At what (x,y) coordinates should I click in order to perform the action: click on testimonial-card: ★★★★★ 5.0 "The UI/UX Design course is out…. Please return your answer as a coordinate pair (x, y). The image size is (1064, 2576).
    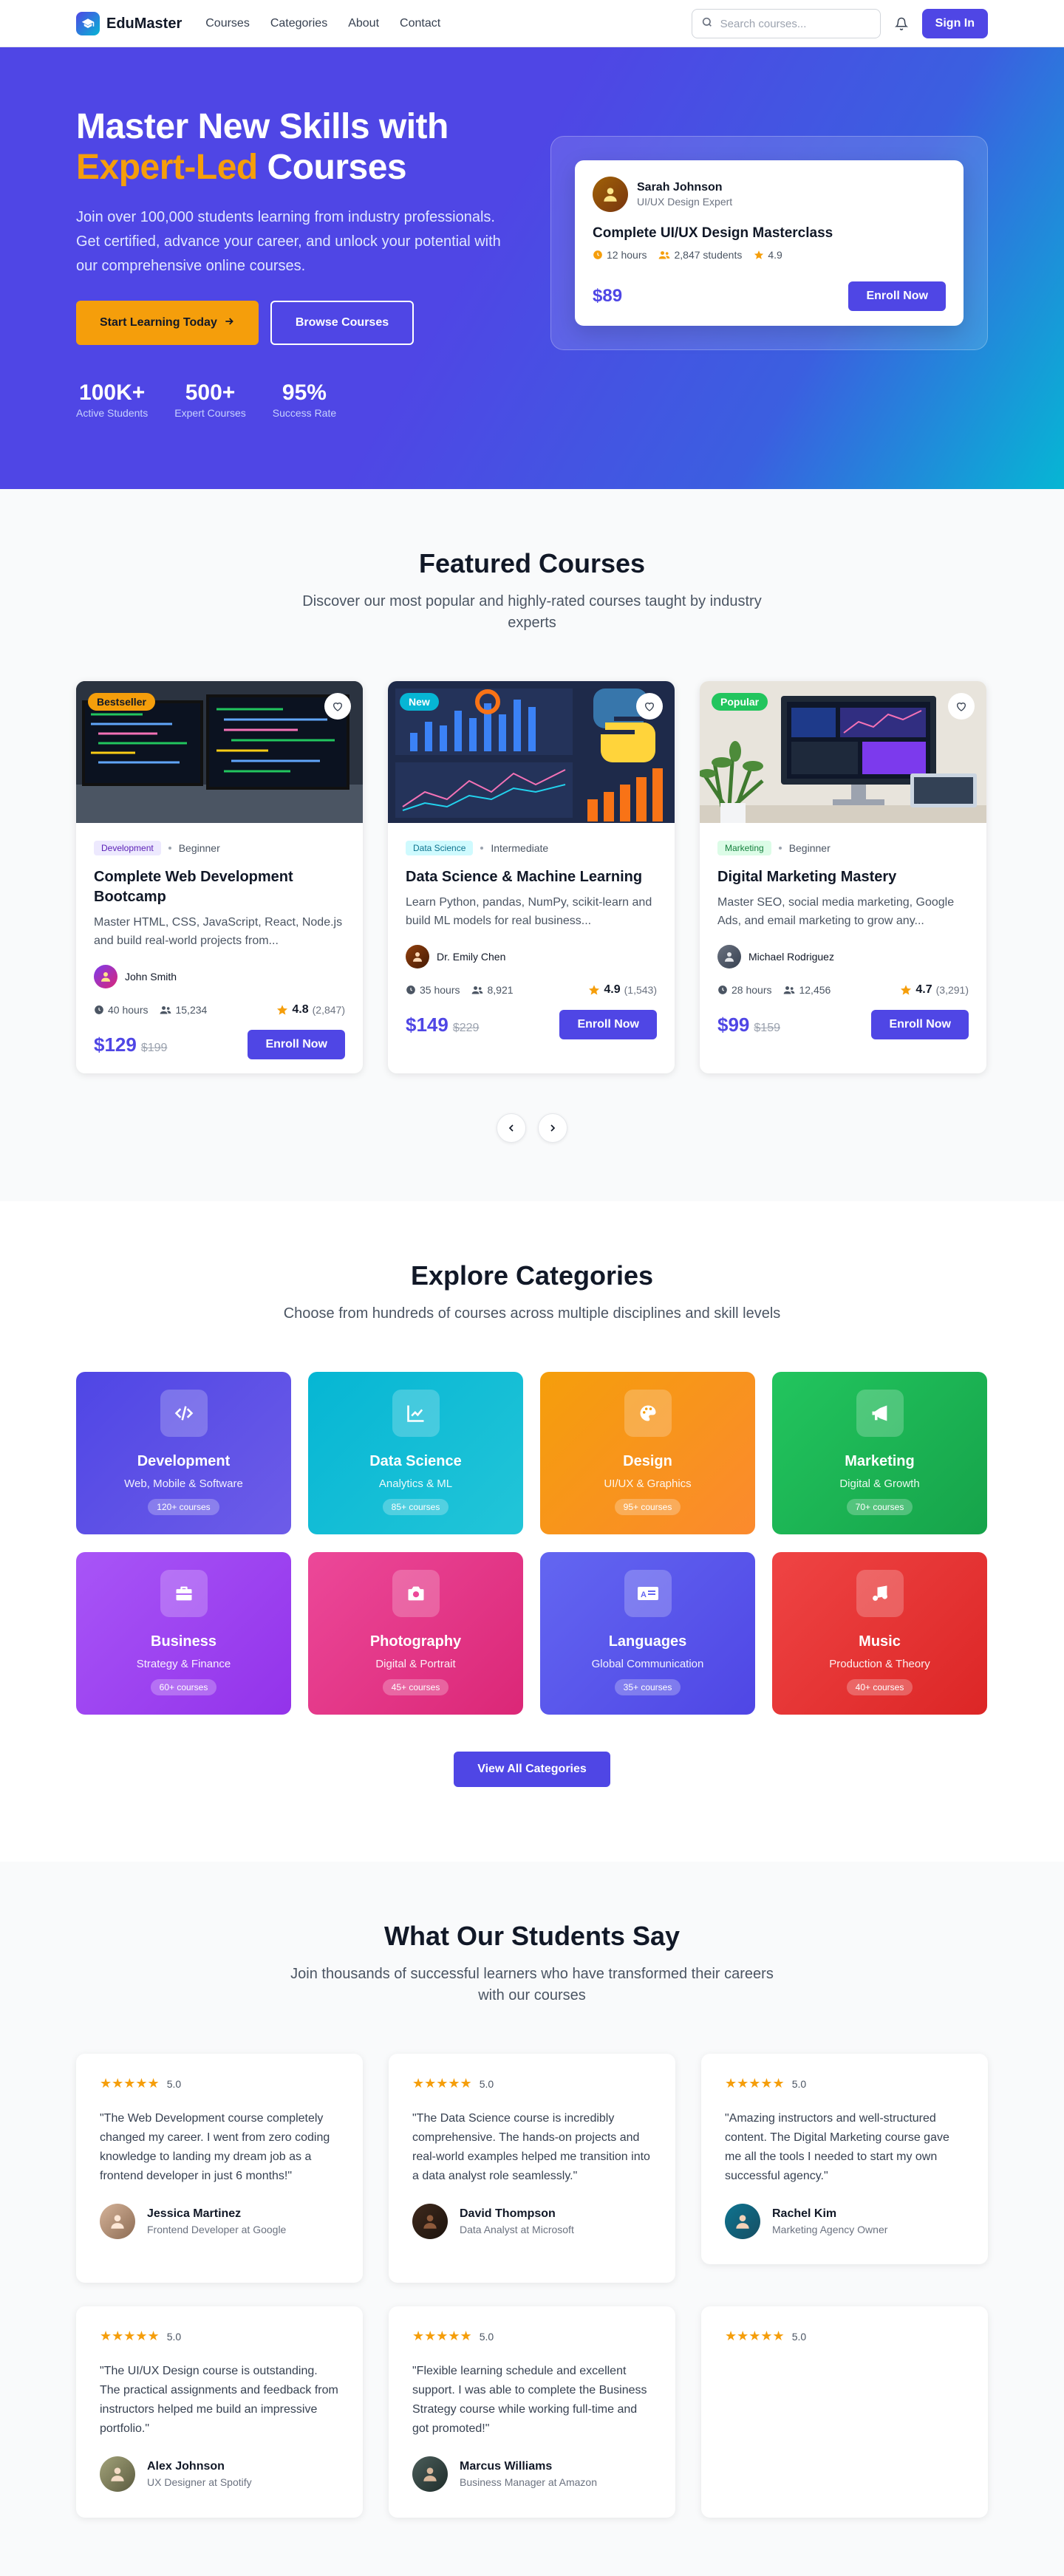
    Looking at the image, I should click on (219, 2412).